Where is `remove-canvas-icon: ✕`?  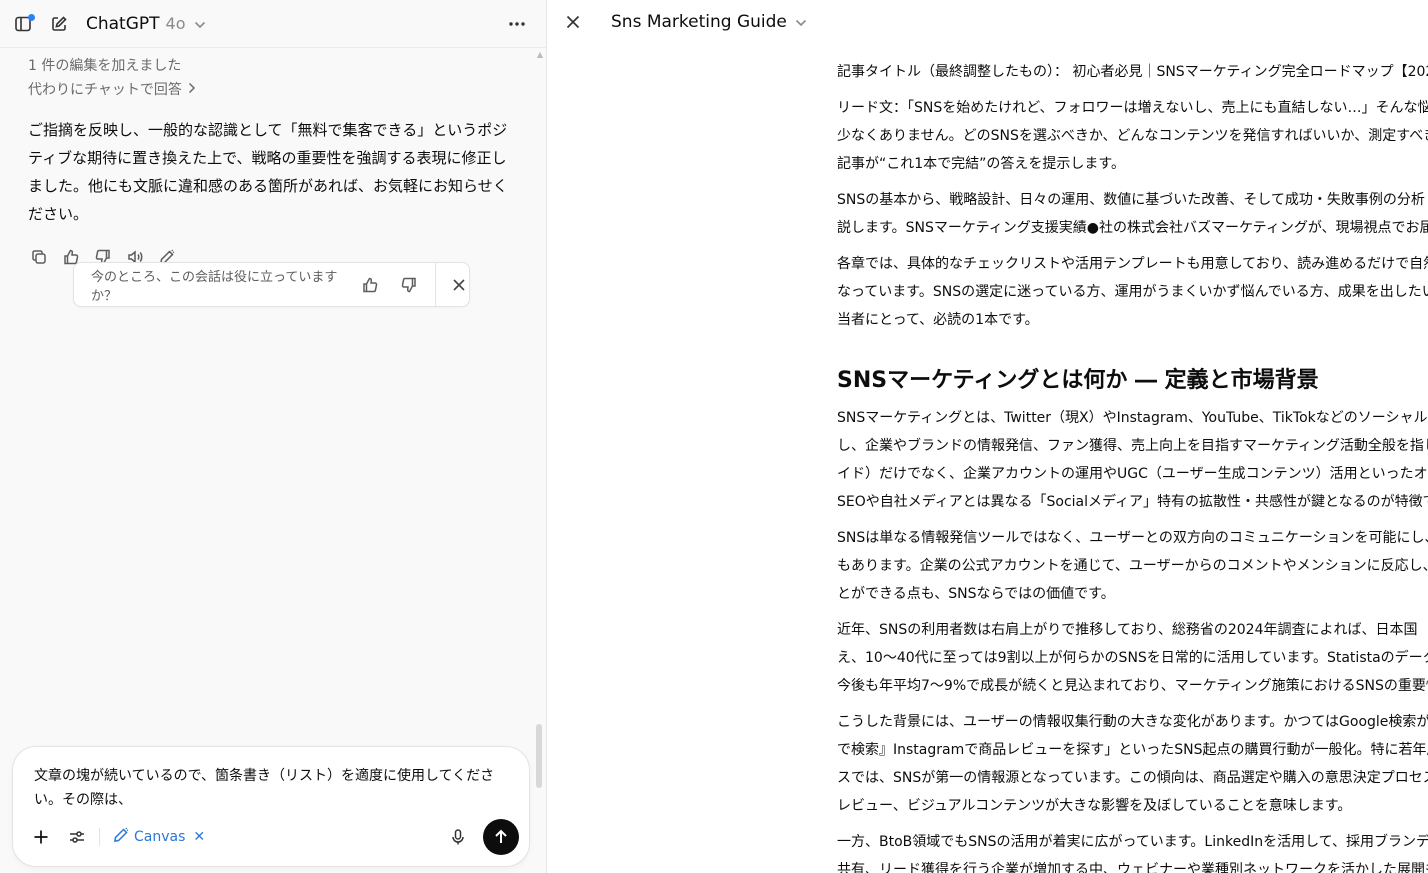 remove-canvas-icon: ✕ is located at coordinates (199, 837).